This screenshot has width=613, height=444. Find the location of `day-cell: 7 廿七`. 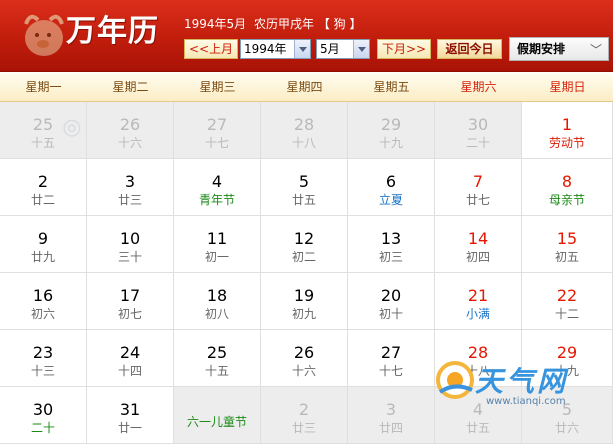

day-cell: 7 廿七 is located at coordinates (478, 187).